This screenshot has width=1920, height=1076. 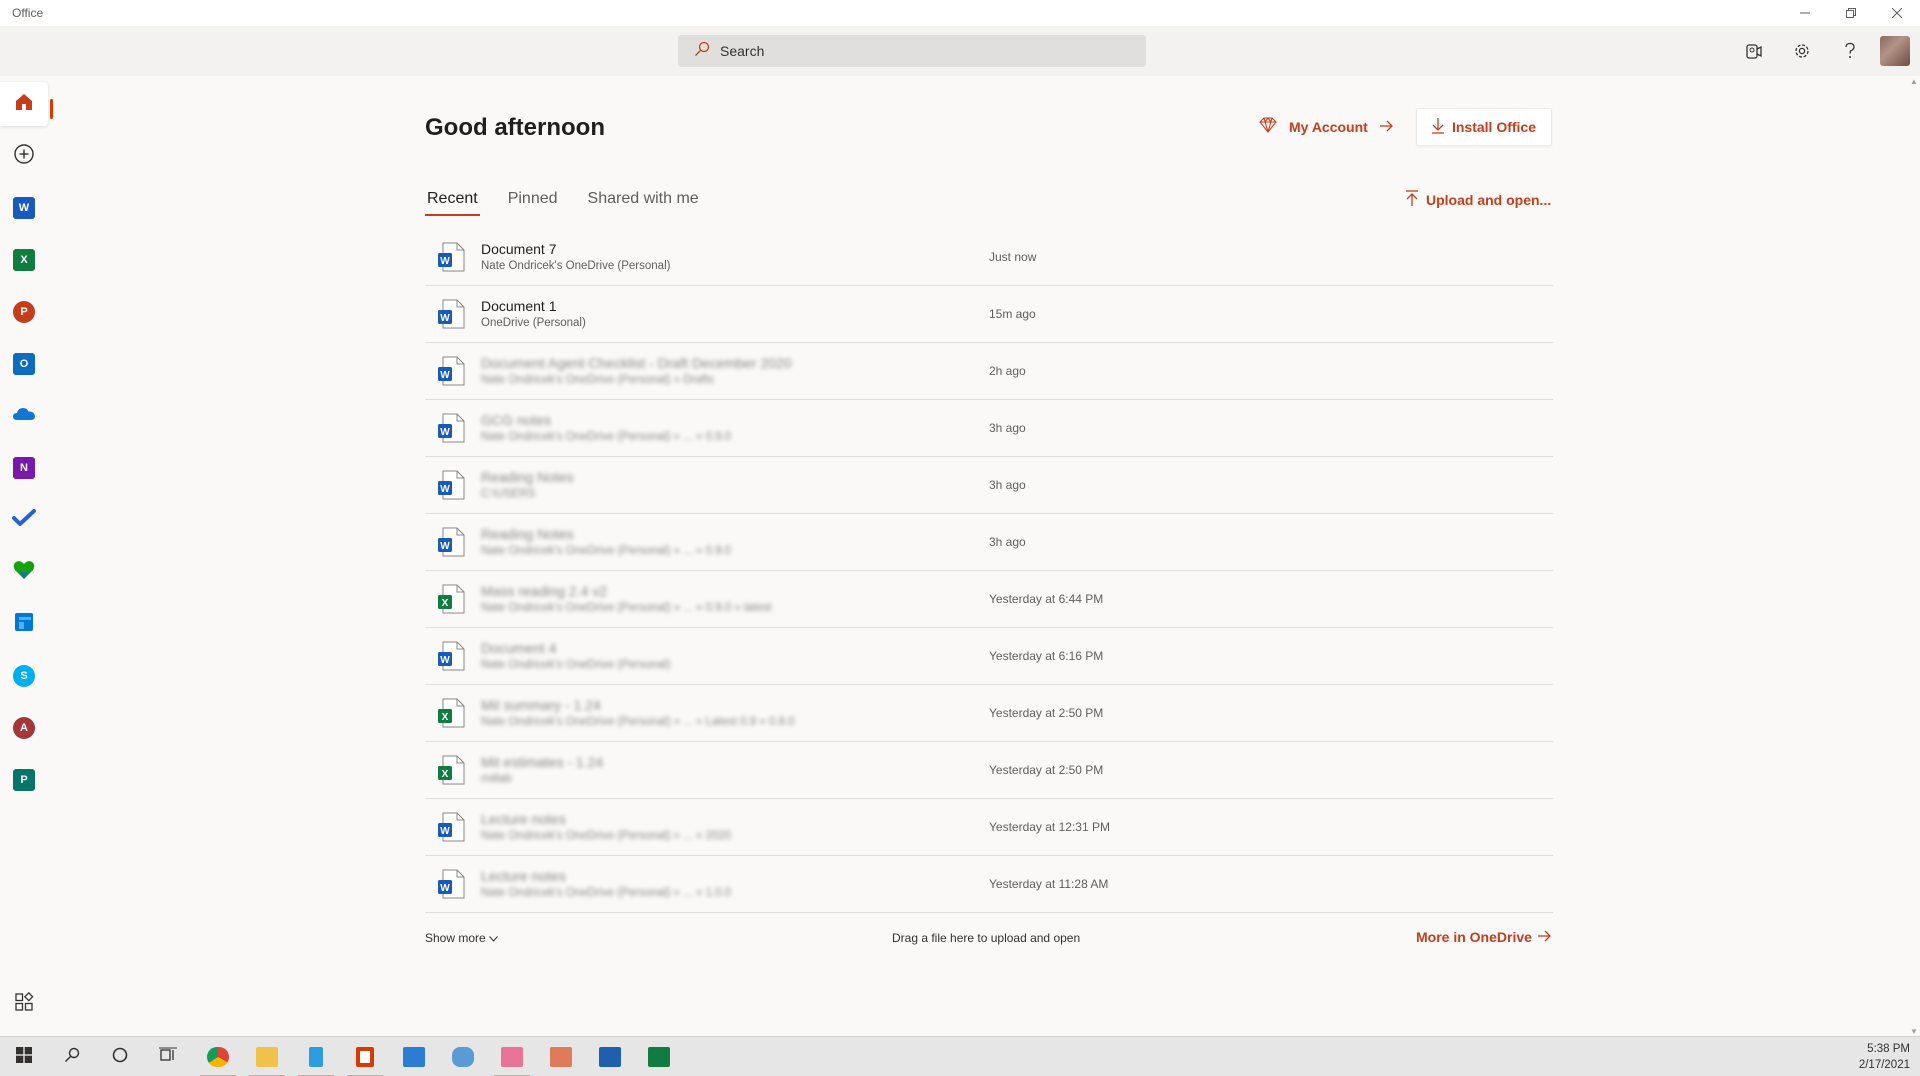 What do you see at coordinates (168, 1056) in the screenshot?
I see `task-view-button` at bounding box center [168, 1056].